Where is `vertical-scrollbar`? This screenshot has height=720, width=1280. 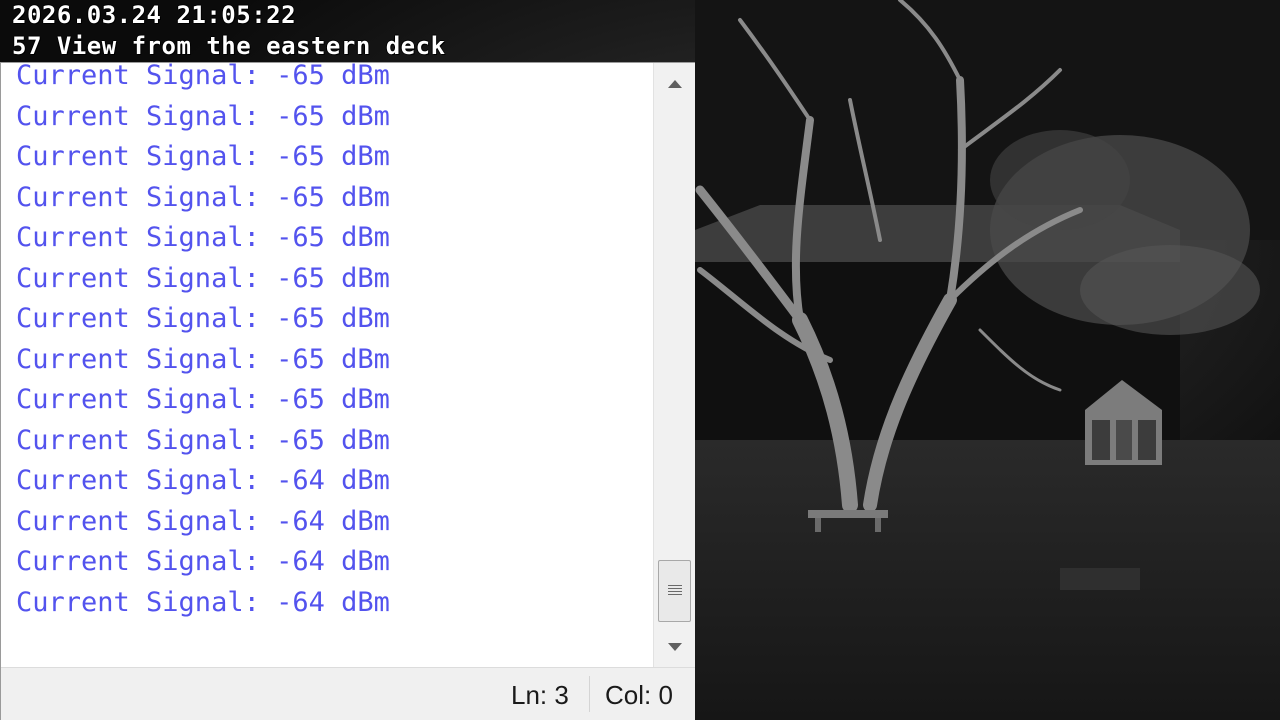 vertical-scrollbar is located at coordinates (674, 365).